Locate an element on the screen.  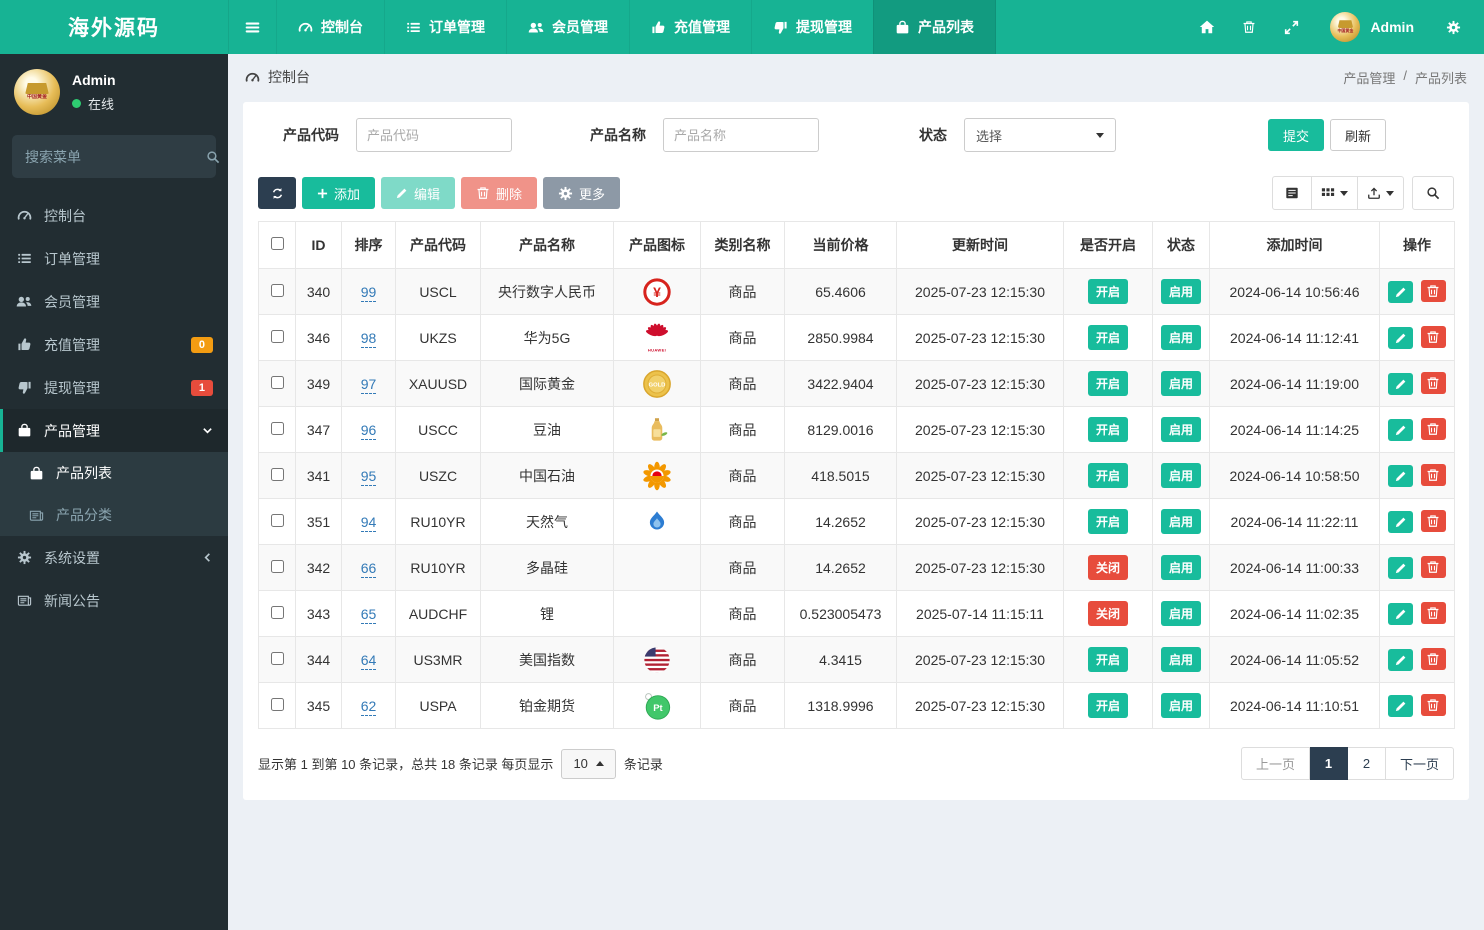
sort-link: 65 is located at coordinates (368, 614).